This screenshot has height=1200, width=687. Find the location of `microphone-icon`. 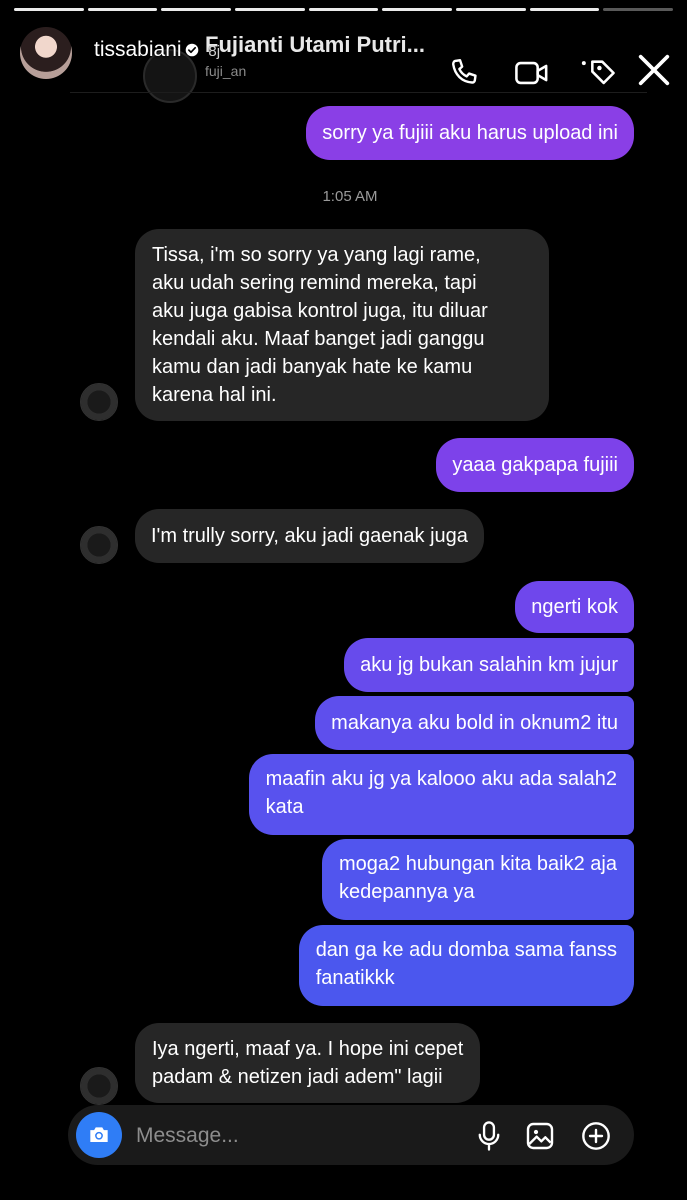

microphone-icon is located at coordinates (489, 1138).